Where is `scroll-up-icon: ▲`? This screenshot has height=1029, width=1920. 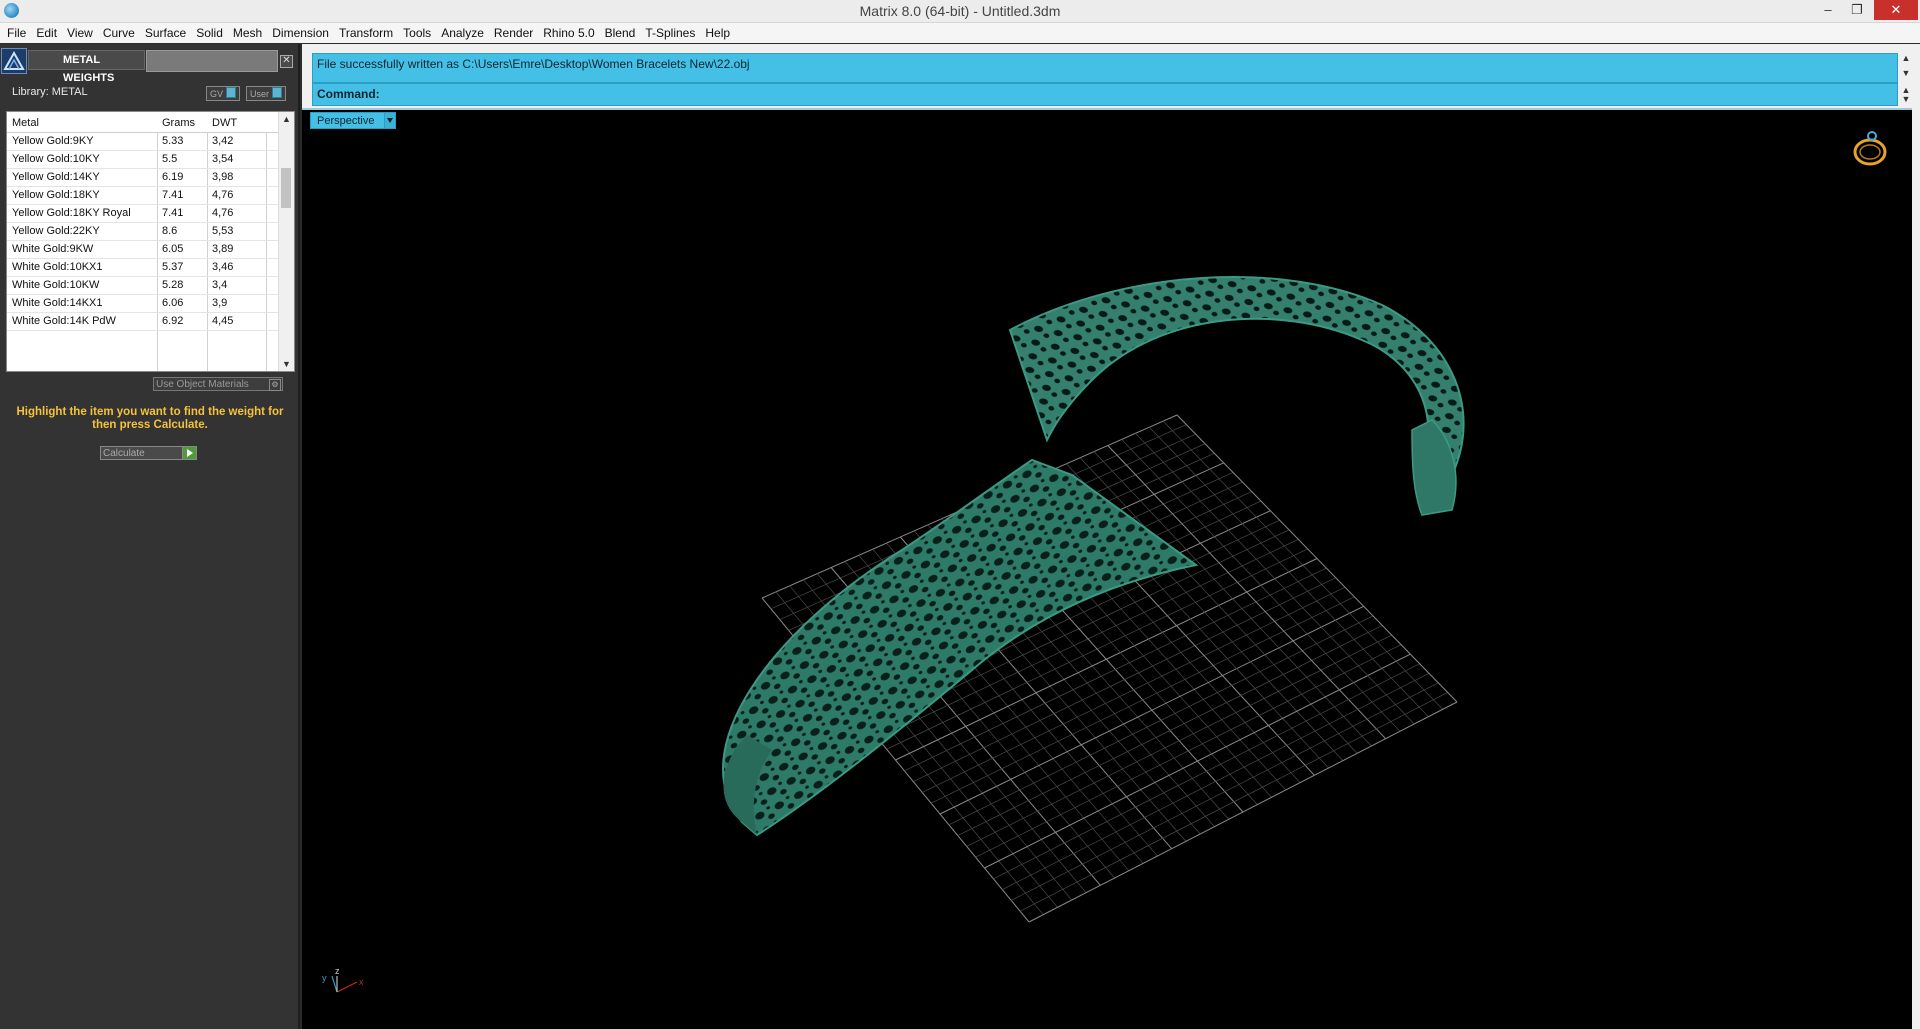 scroll-up-icon: ▲ is located at coordinates (286, 119).